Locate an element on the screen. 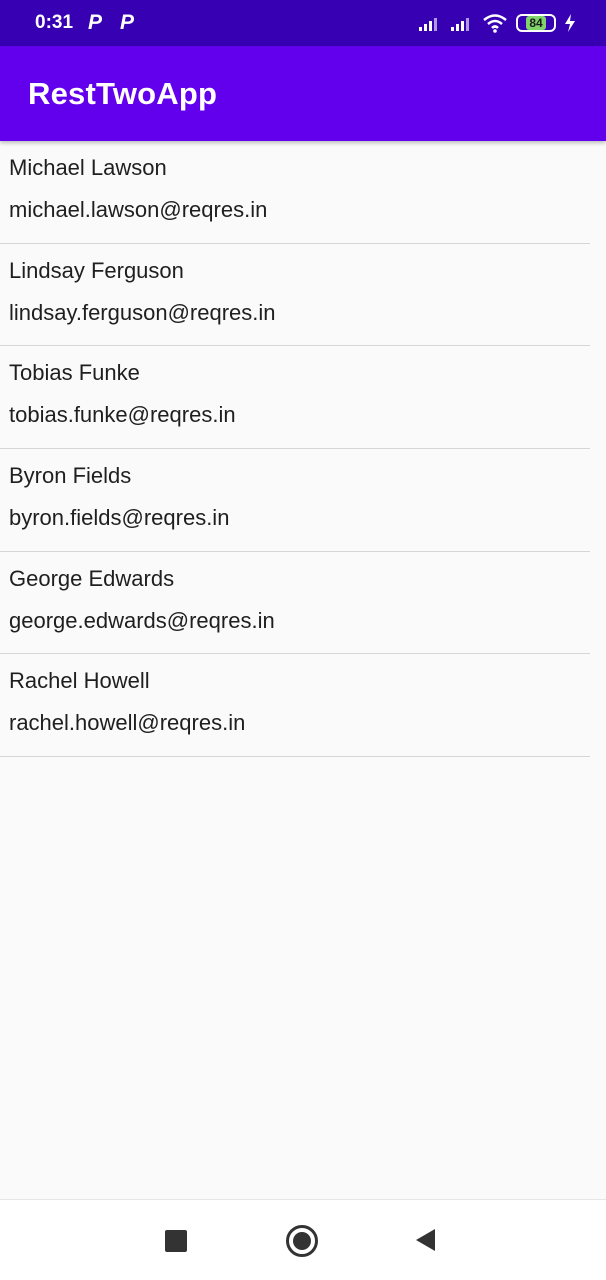 Image resolution: width=606 pixels, height=1280 pixels. wifi-icon is located at coordinates (495, 23).